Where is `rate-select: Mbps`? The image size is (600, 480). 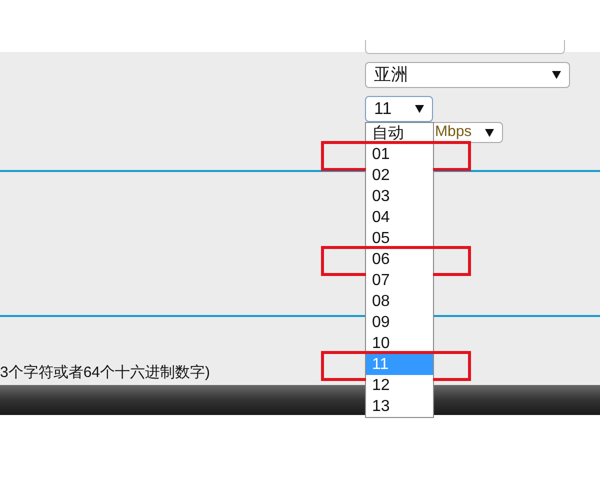 rate-select: Mbps is located at coordinates (468, 132).